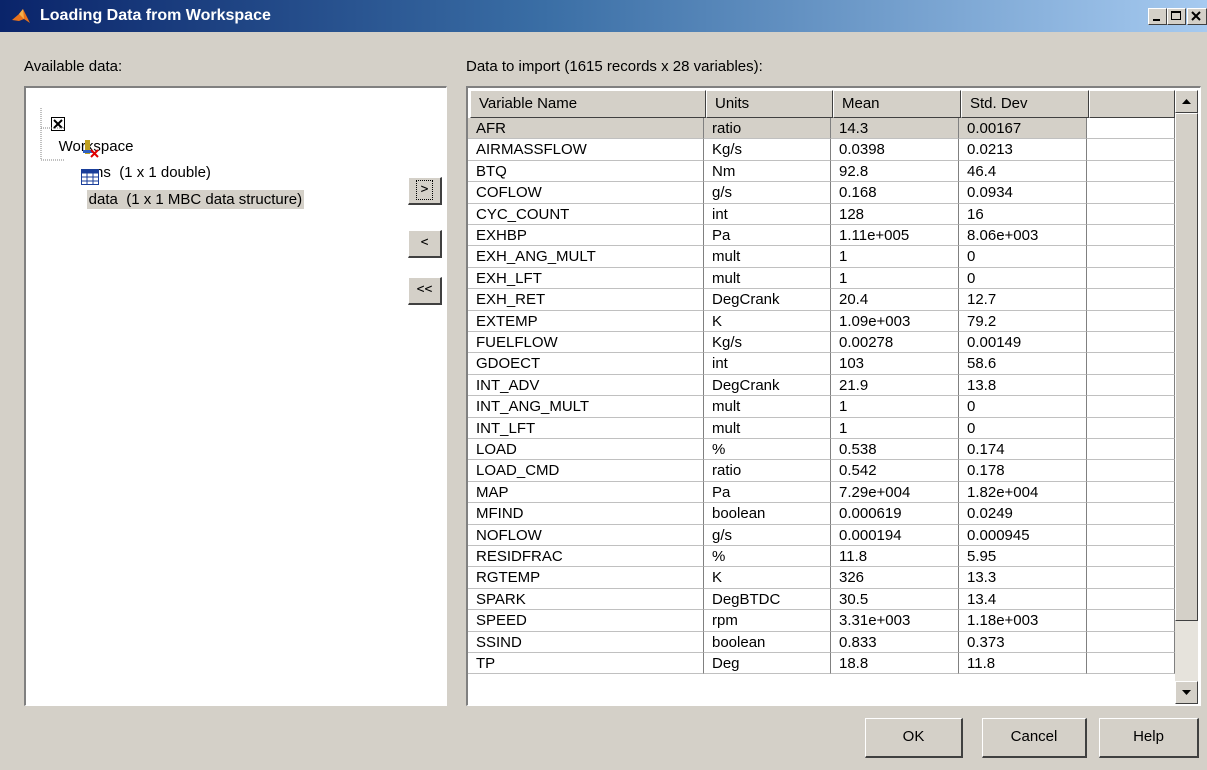  Describe the element at coordinates (1186, 367) in the screenshot. I see `scroll-thumb` at that location.